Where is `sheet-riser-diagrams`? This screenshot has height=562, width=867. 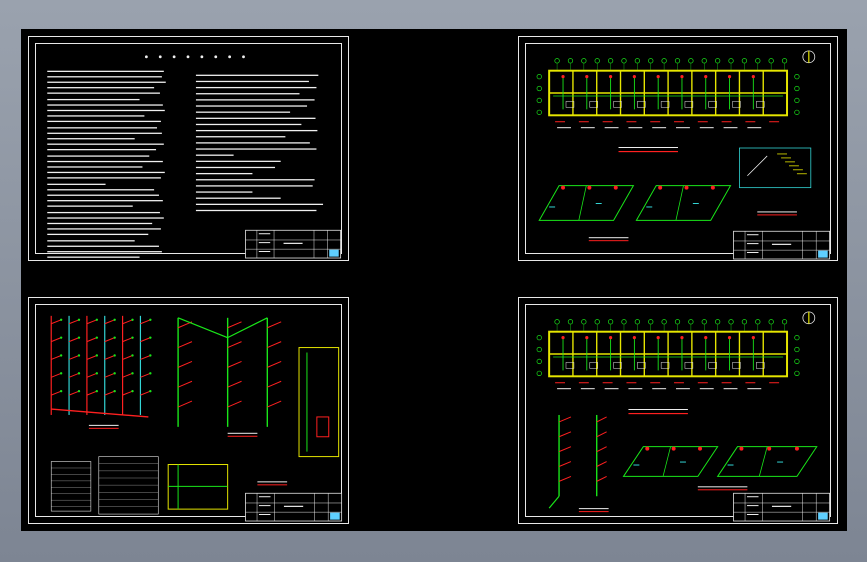
sheet-riser-diagrams is located at coordinates (188, 410).